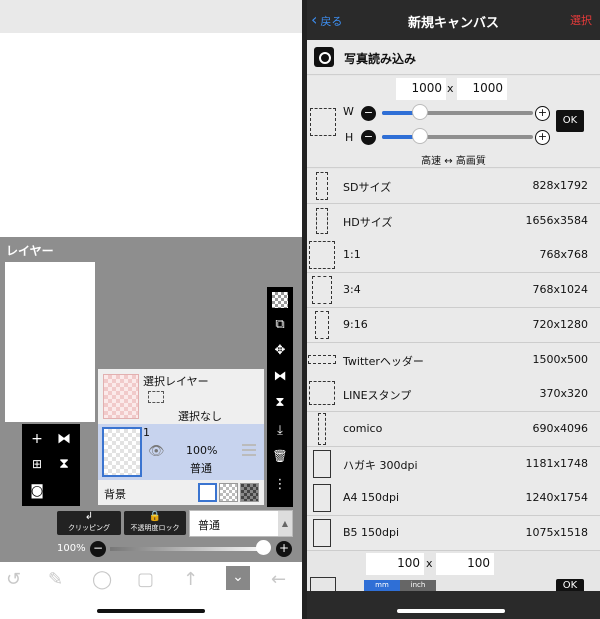 This screenshot has width=600, height=619. What do you see at coordinates (238, 578) in the screenshot?
I see `collapse-icon: ⌄` at bounding box center [238, 578].